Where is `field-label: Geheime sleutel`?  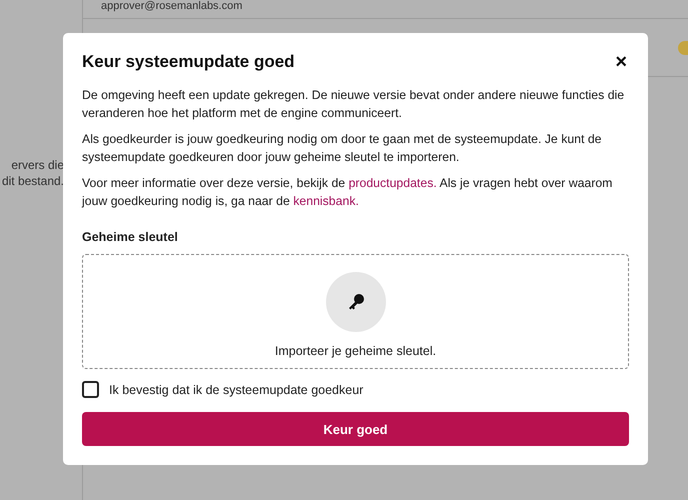 field-label: Geheime sleutel is located at coordinates (130, 237).